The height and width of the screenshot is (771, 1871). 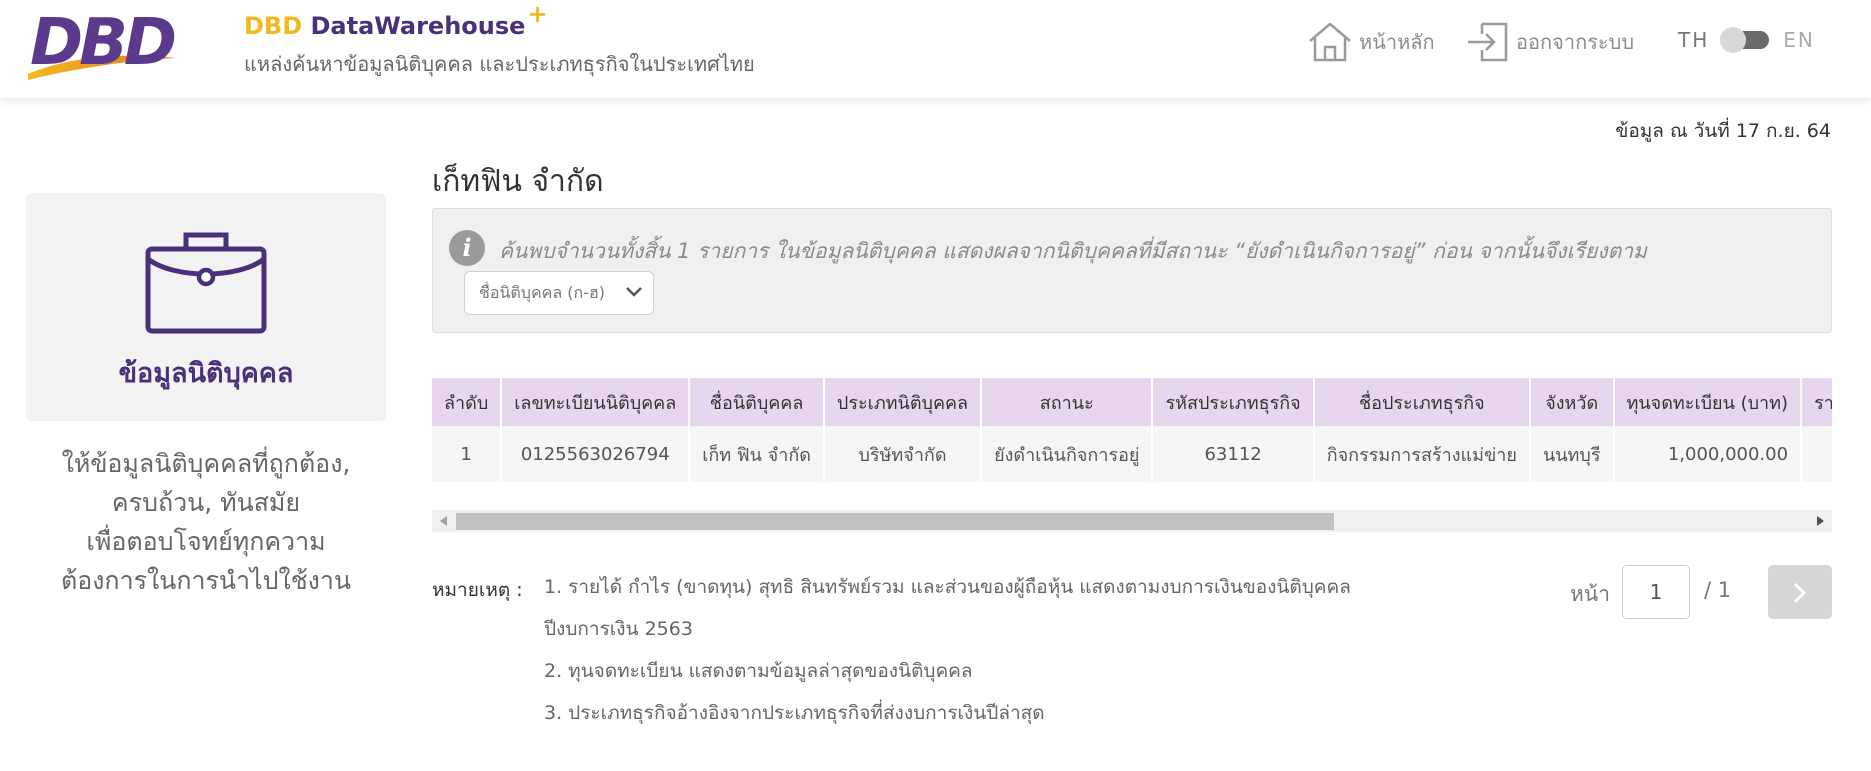 I want to click on nav-logout-label: ออกจากระบบ, so click(x=1575, y=42).